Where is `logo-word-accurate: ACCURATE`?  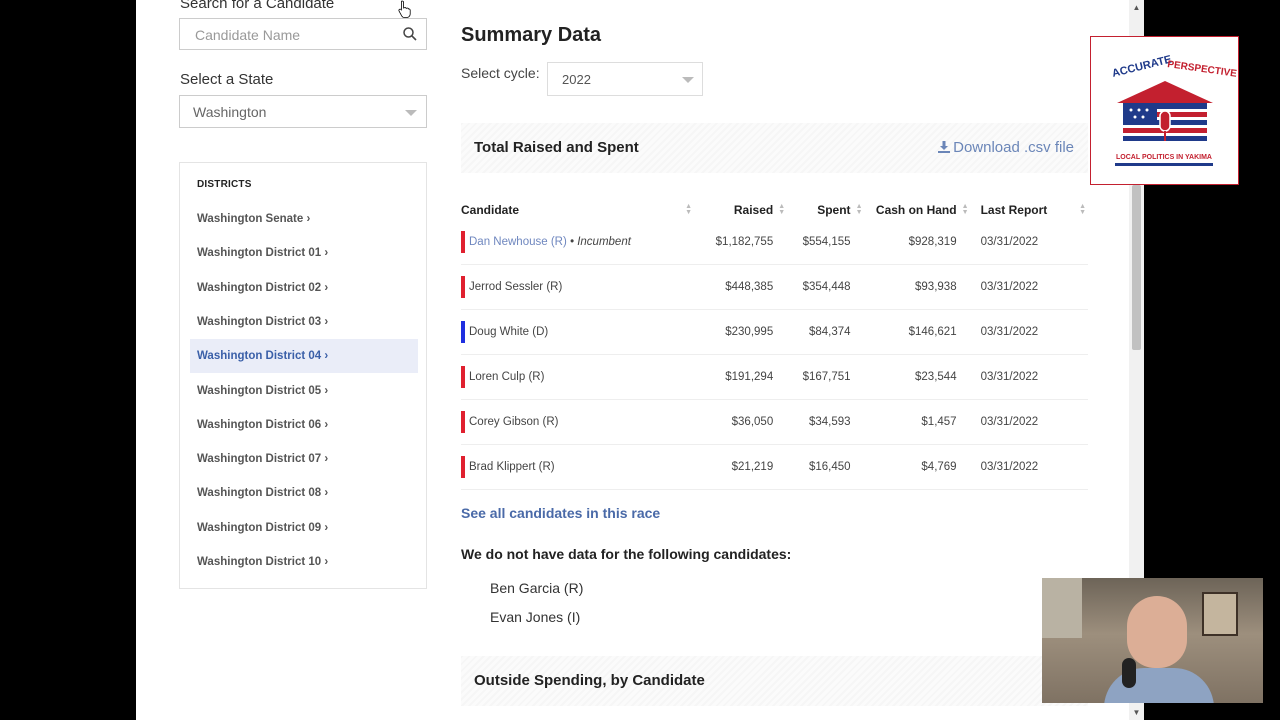
logo-word-accurate: ACCURATE is located at coordinates (1142, 67).